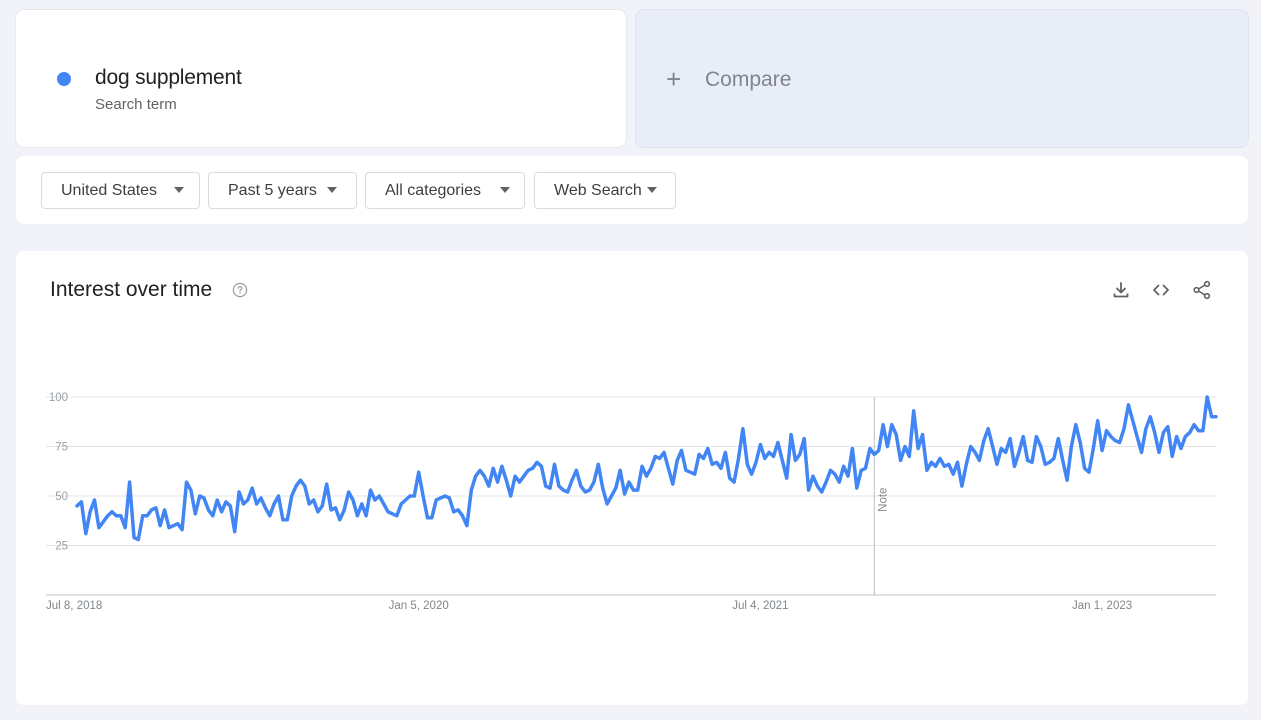 This screenshot has width=1261, height=720. What do you see at coordinates (598, 190) in the screenshot?
I see `search-type-filter-label: Web Search` at bounding box center [598, 190].